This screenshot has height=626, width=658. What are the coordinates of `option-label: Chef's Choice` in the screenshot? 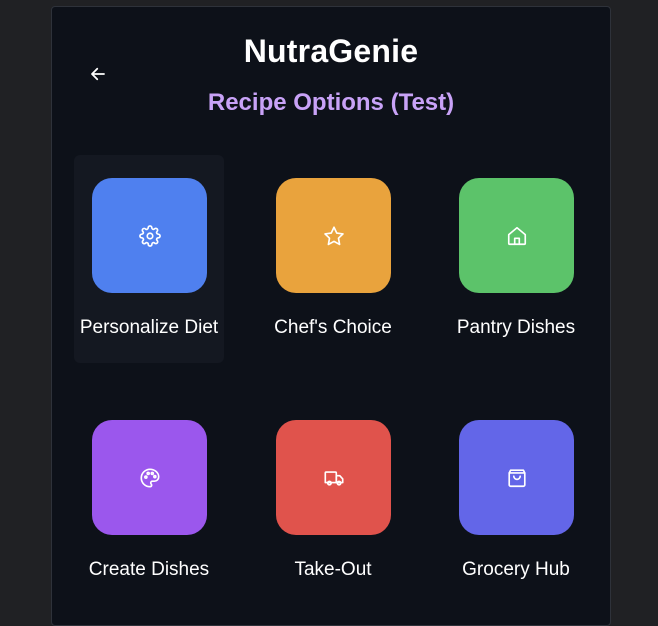 It's located at (333, 327).